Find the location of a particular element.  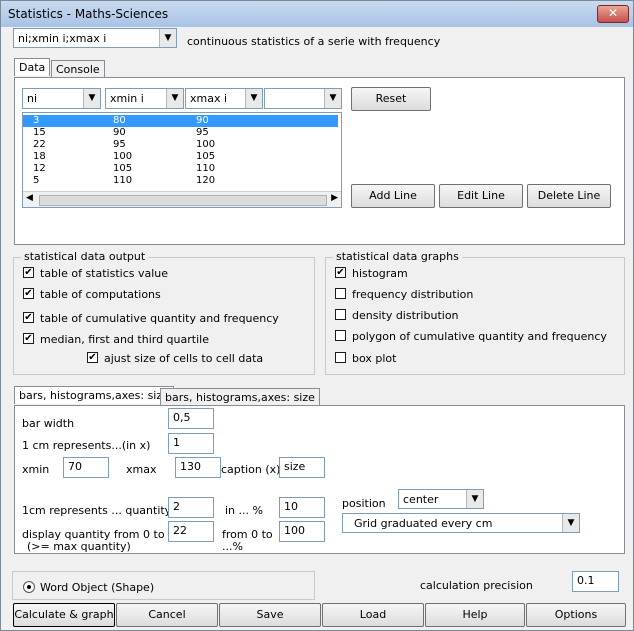

delete-line-button: Delete Line is located at coordinates (569, 196).